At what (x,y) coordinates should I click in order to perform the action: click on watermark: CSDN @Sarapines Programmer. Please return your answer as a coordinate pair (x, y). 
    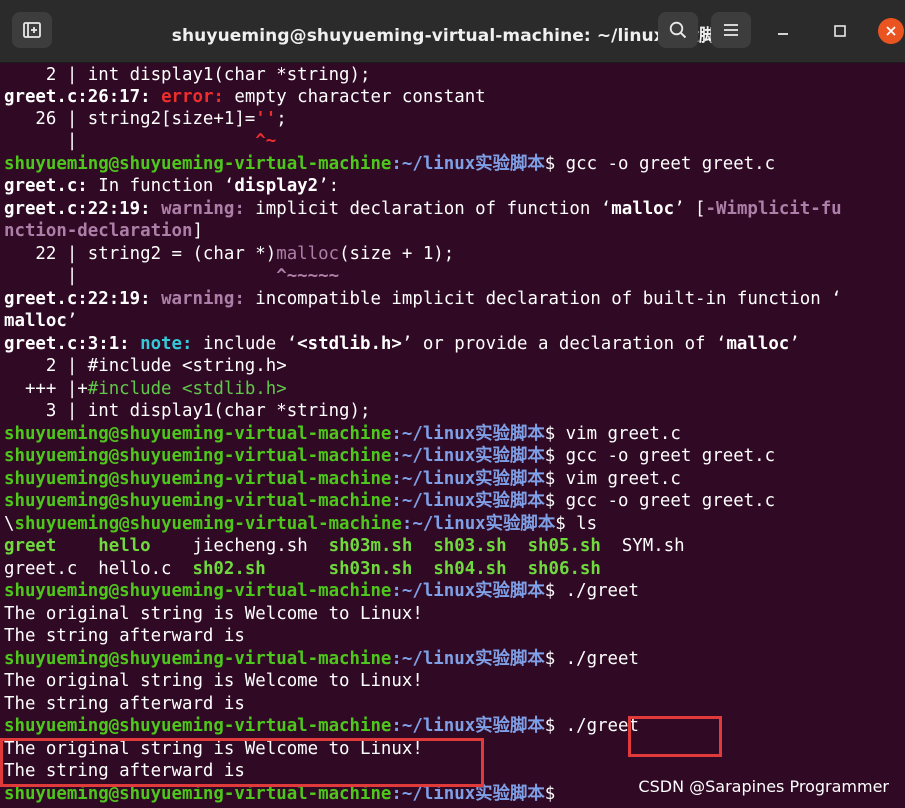
    Looking at the image, I should click on (763, 786).